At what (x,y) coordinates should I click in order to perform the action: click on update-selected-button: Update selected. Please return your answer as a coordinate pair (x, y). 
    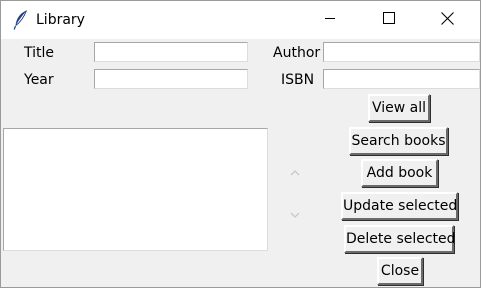
    Looking at the image, I should click on (399, 206).